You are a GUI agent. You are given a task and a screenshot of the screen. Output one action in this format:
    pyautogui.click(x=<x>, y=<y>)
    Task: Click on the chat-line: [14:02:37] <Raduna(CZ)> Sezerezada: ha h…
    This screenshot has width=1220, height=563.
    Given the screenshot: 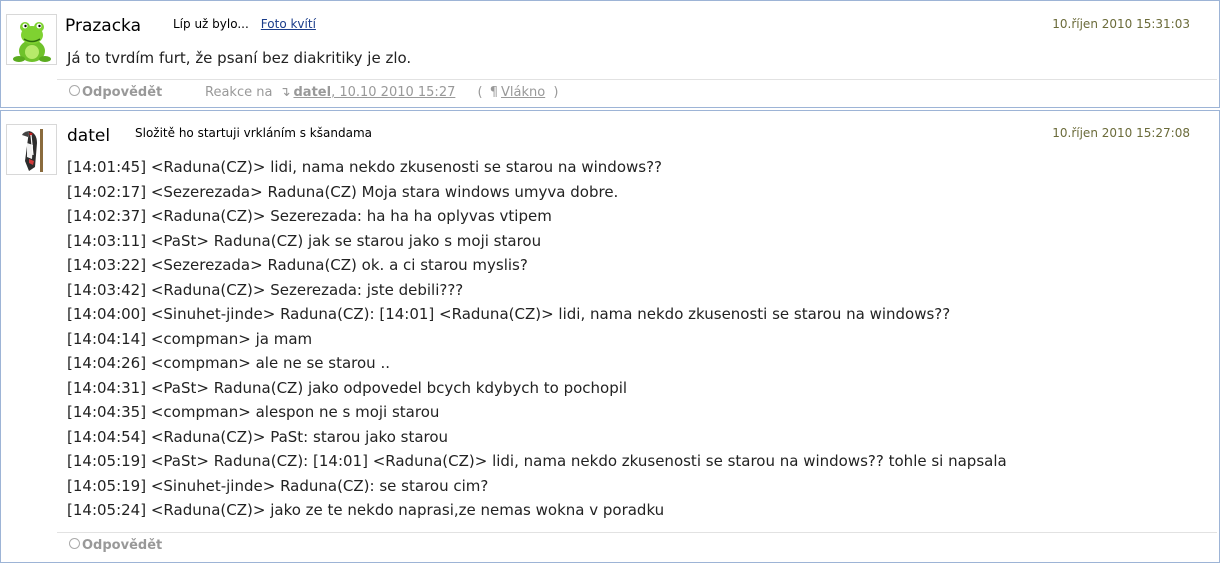 What is the action you would take?
    pyautogui.click(x=309, y=216)
    